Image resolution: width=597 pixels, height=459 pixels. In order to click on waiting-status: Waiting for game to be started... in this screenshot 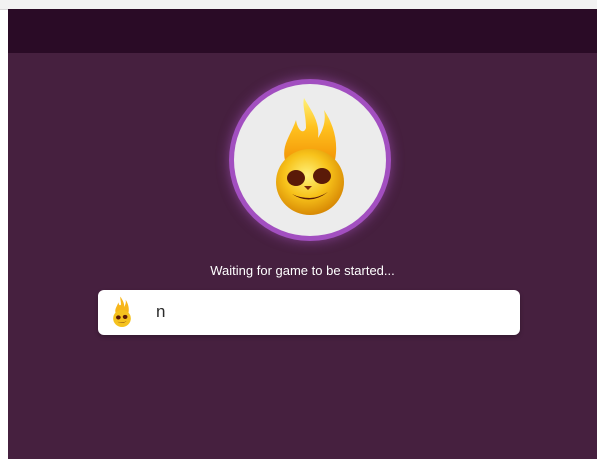, I will do `click(302, 270)`.